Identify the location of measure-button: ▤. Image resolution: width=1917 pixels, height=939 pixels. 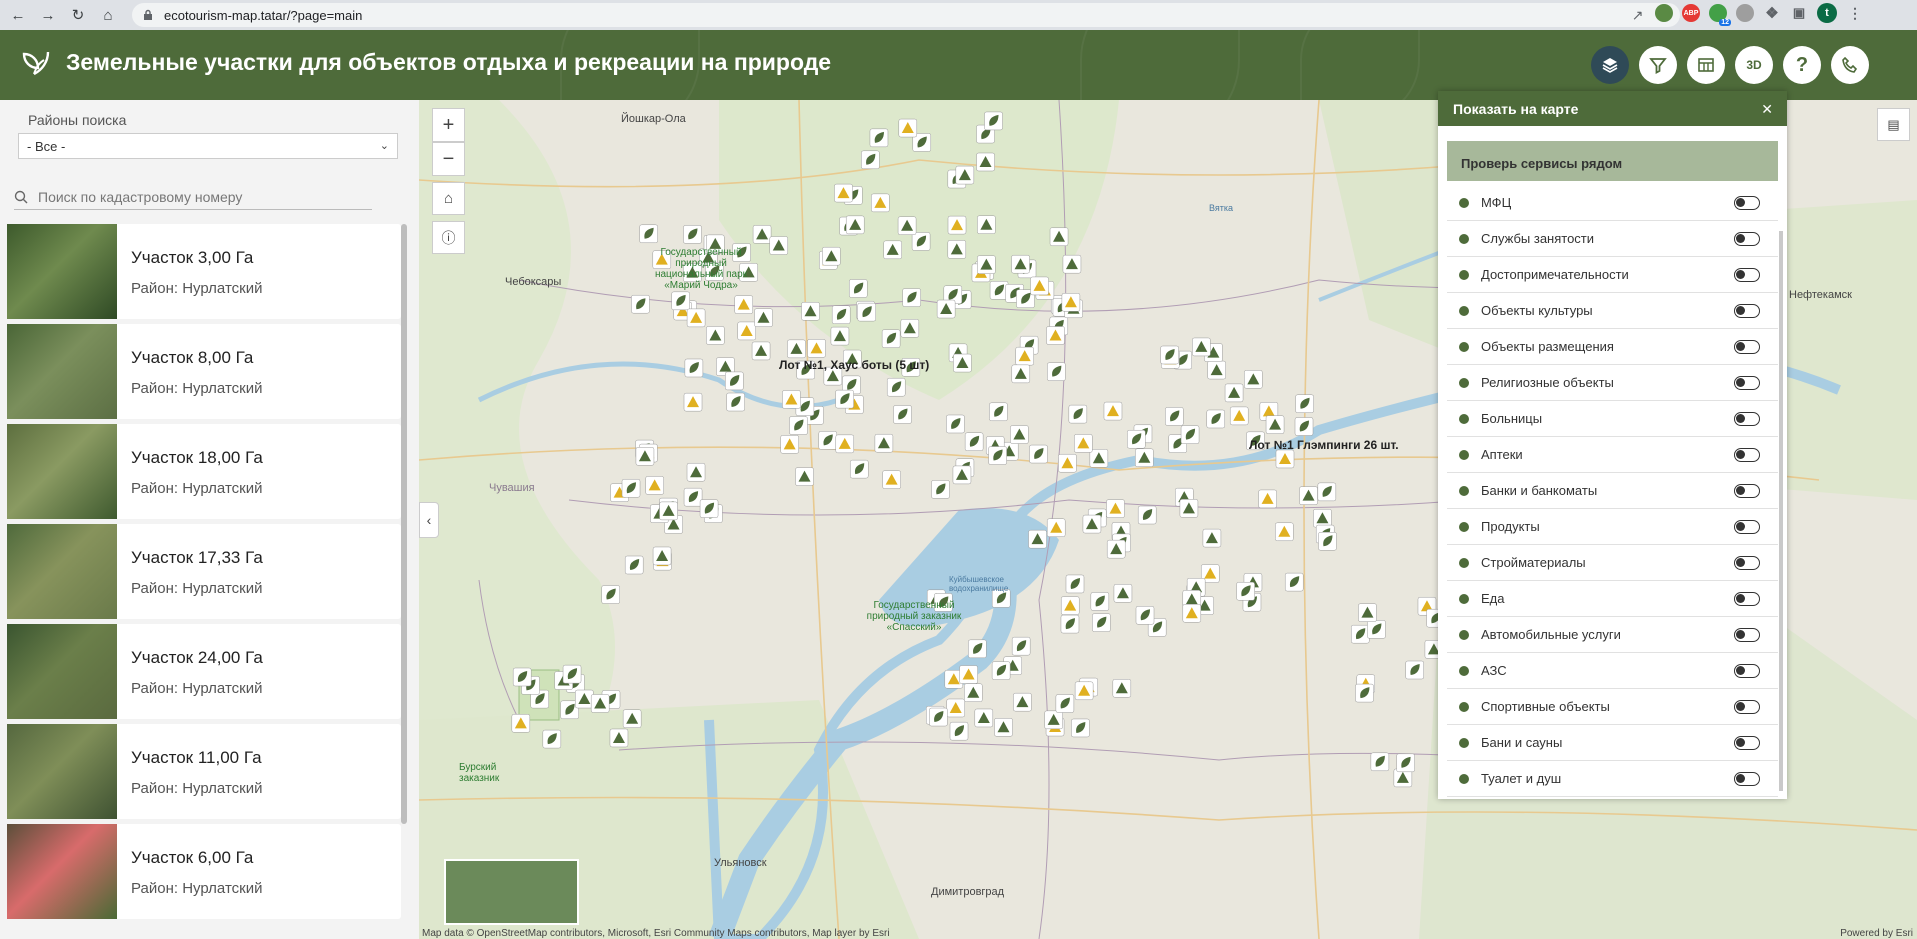
(1893, 124).